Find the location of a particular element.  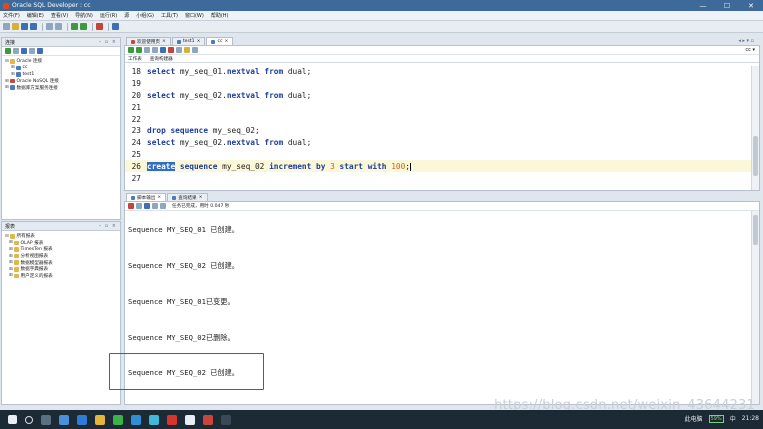

save-icon is located at coordinates (24, 26).